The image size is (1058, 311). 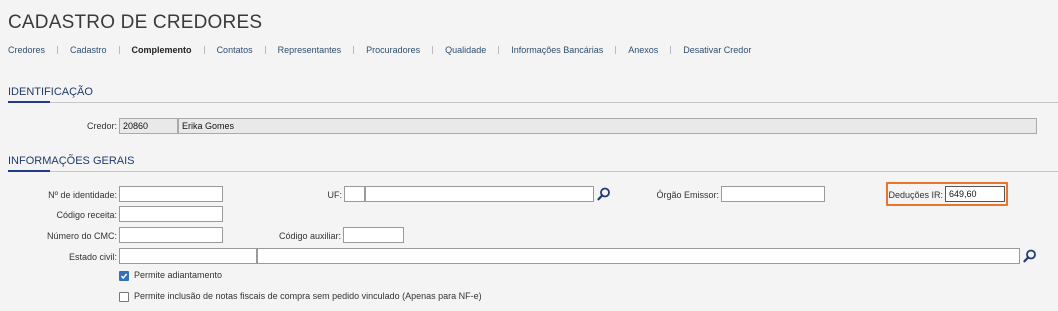 What do you see at coordinates (26, 50) in the screenshot?
I see `tab-credores: Credores` at bounding box center [26, 50].